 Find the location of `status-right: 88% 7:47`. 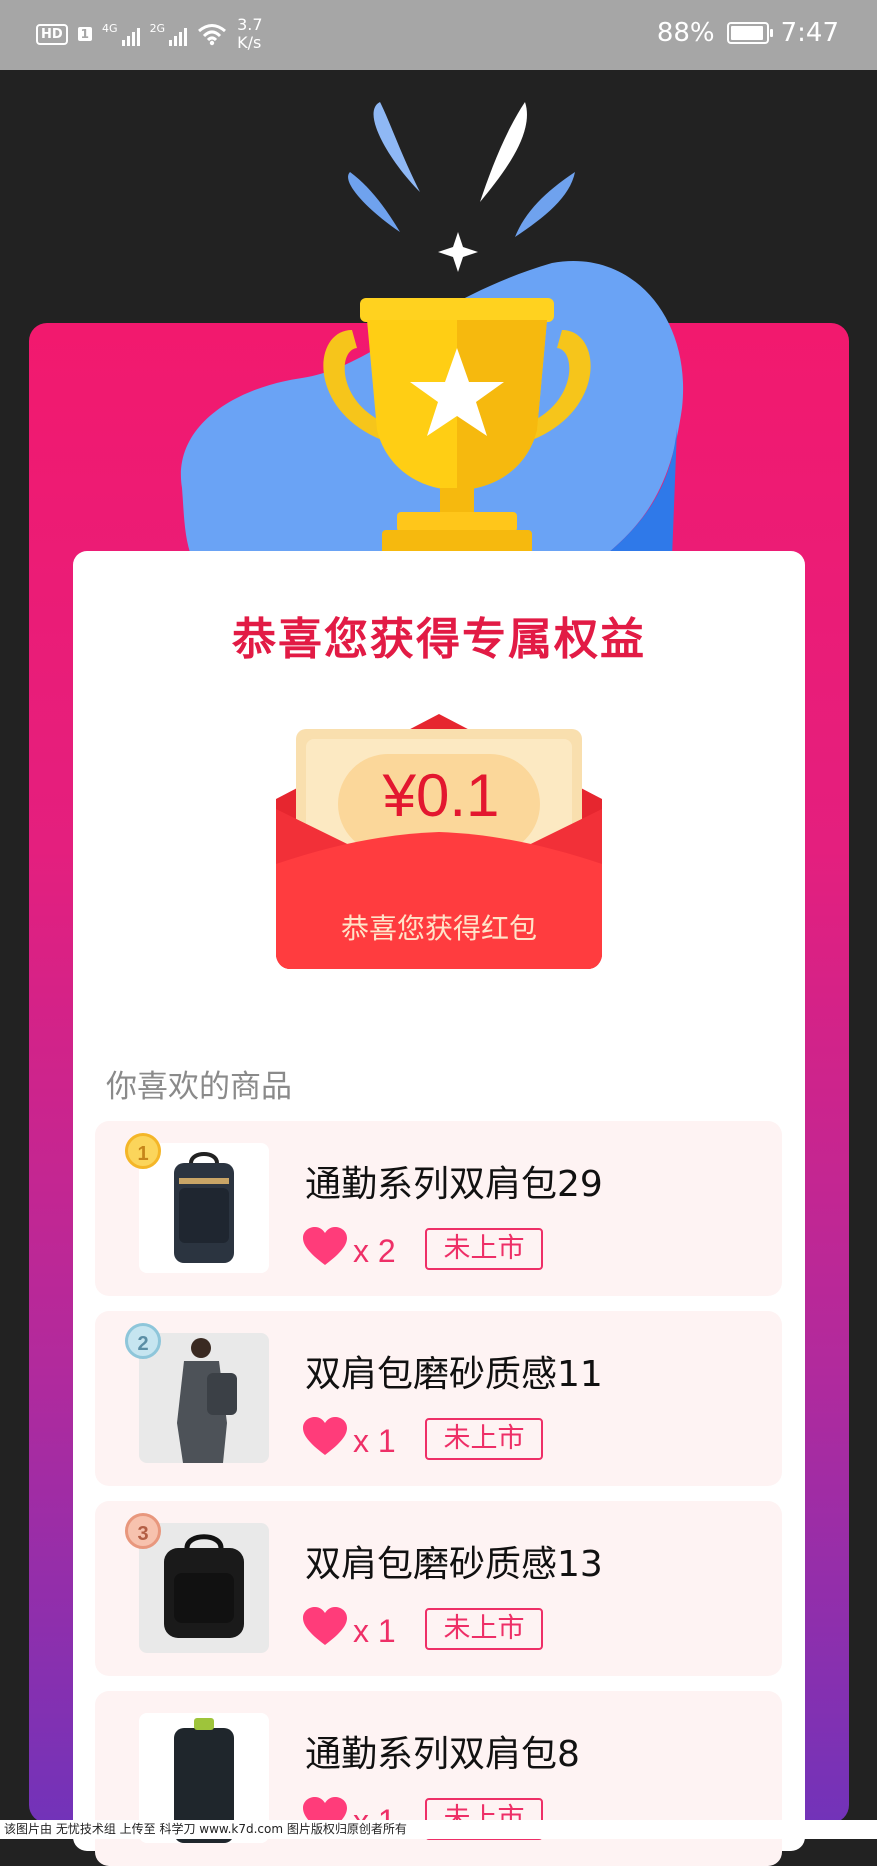

status-right: 88% 7:47 is located at coordinates (748, 33).